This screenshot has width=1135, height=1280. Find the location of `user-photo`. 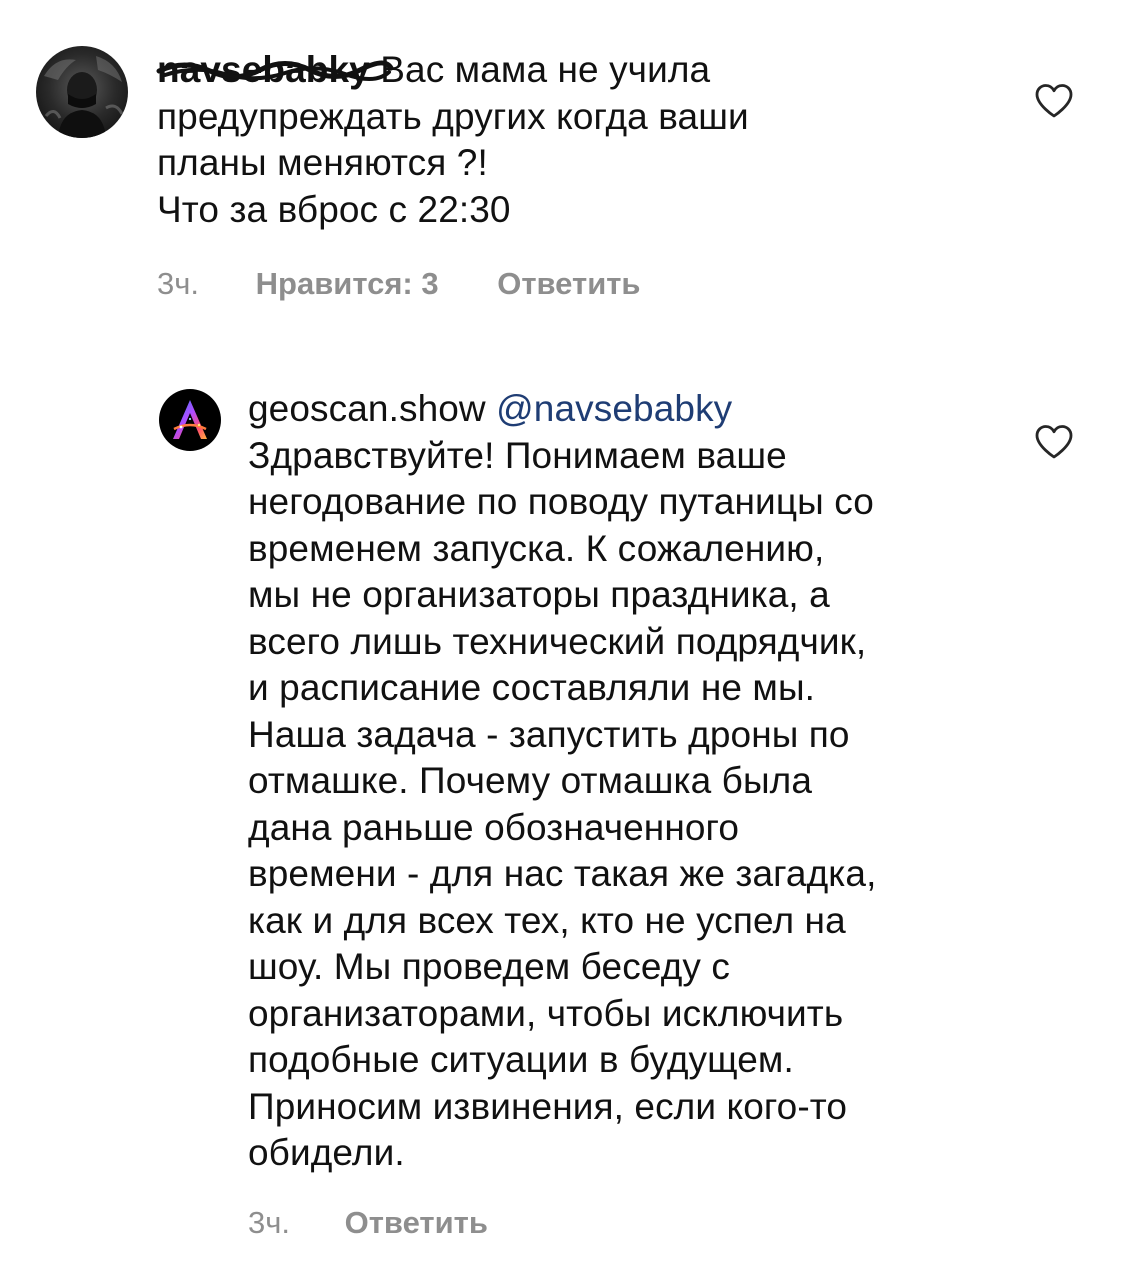

user-photo is located at coordinates (82, 92).